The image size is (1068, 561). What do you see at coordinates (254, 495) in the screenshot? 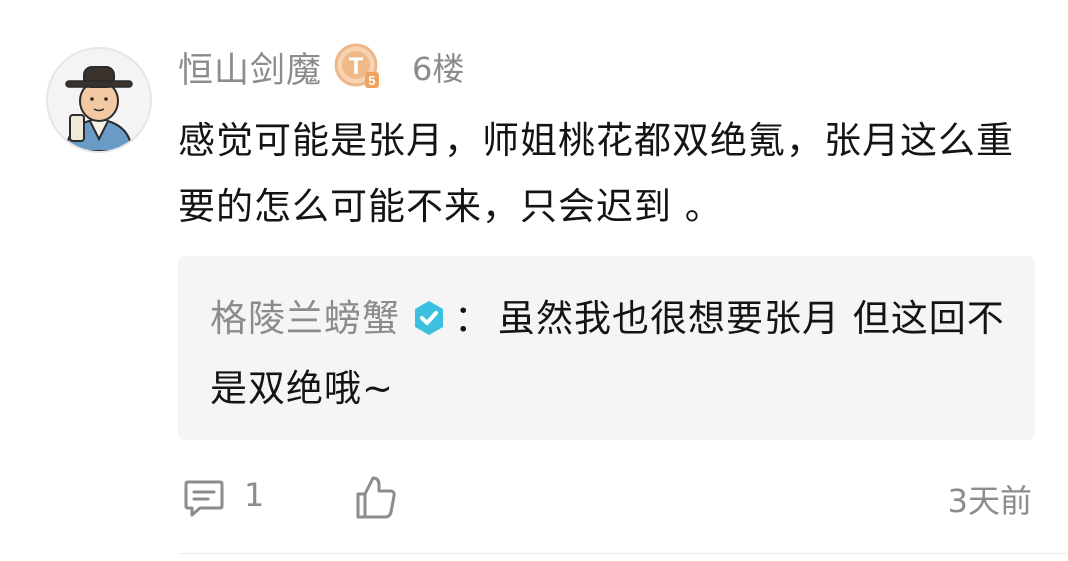
I see `reply-count: 1` at bounding box center [254, 495].